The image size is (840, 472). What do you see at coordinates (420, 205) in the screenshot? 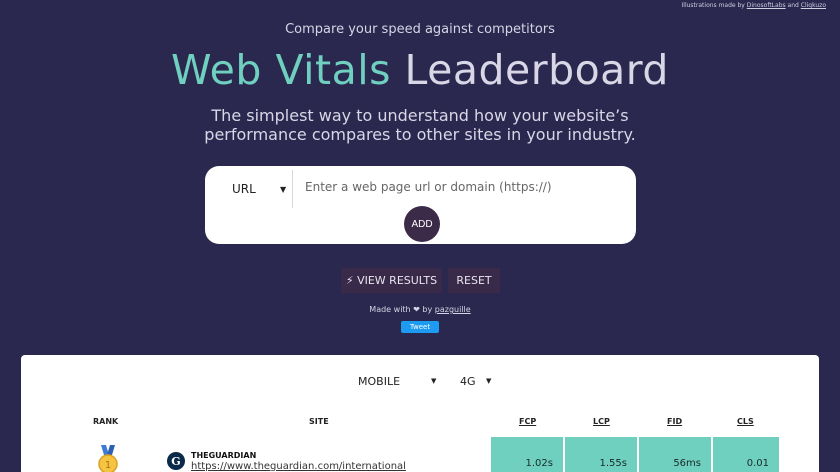
I see `add-site-form: URL ▼ ADD` at bounding box center [420, 205].